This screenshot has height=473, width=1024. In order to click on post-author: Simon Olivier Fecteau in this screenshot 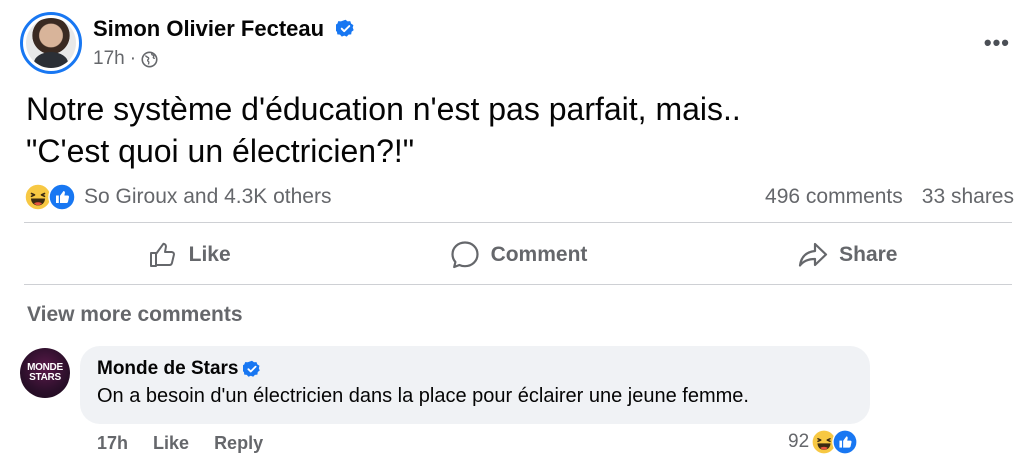, I will do `click(224, 29)`.